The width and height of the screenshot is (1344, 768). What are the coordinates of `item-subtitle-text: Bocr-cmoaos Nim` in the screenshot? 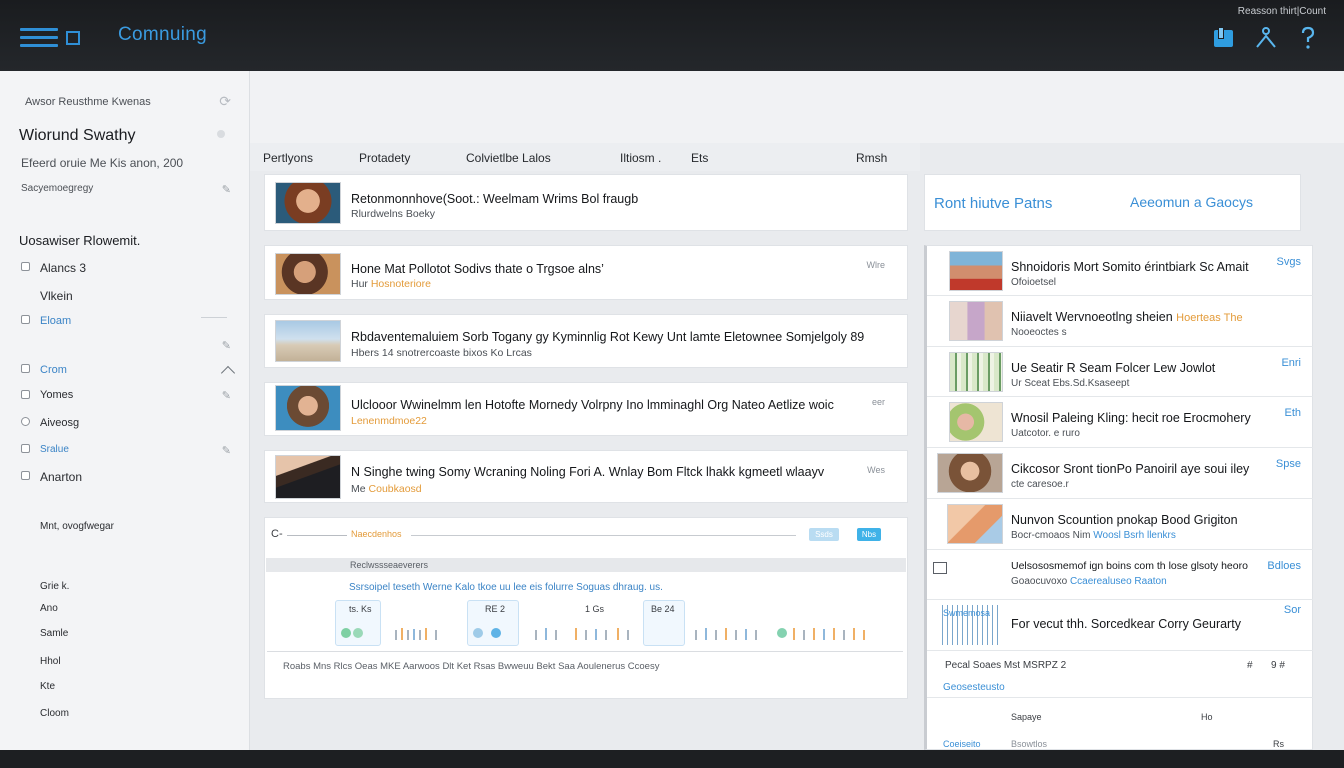 It's located at (1051, 535).